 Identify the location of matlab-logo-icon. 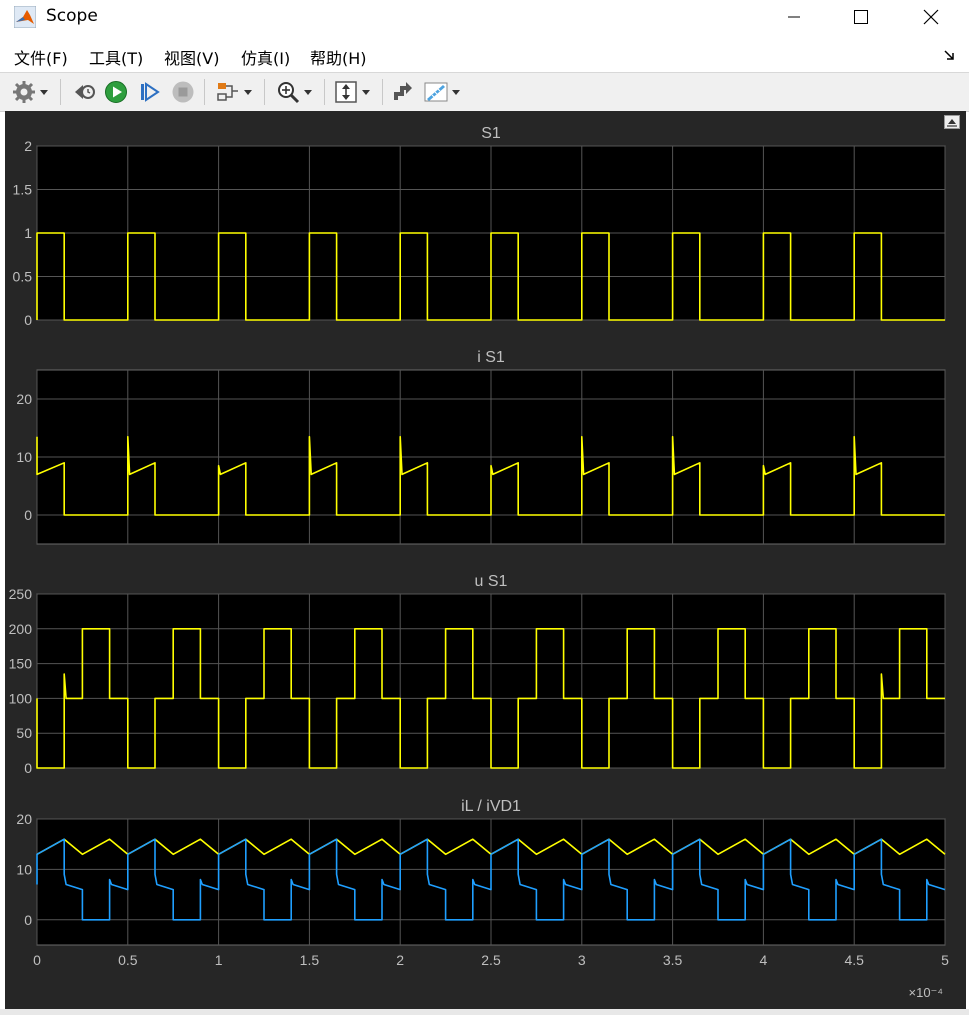
(25, 17).